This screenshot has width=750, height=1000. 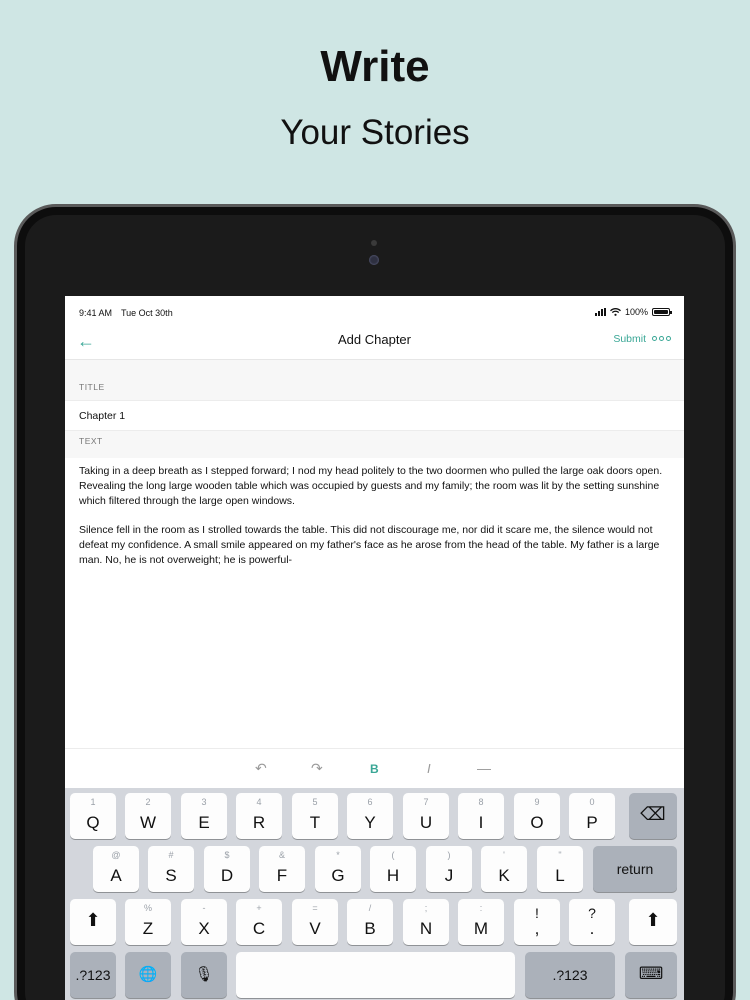 I want to click on key-o: 9O, so click(x=537, y=816).